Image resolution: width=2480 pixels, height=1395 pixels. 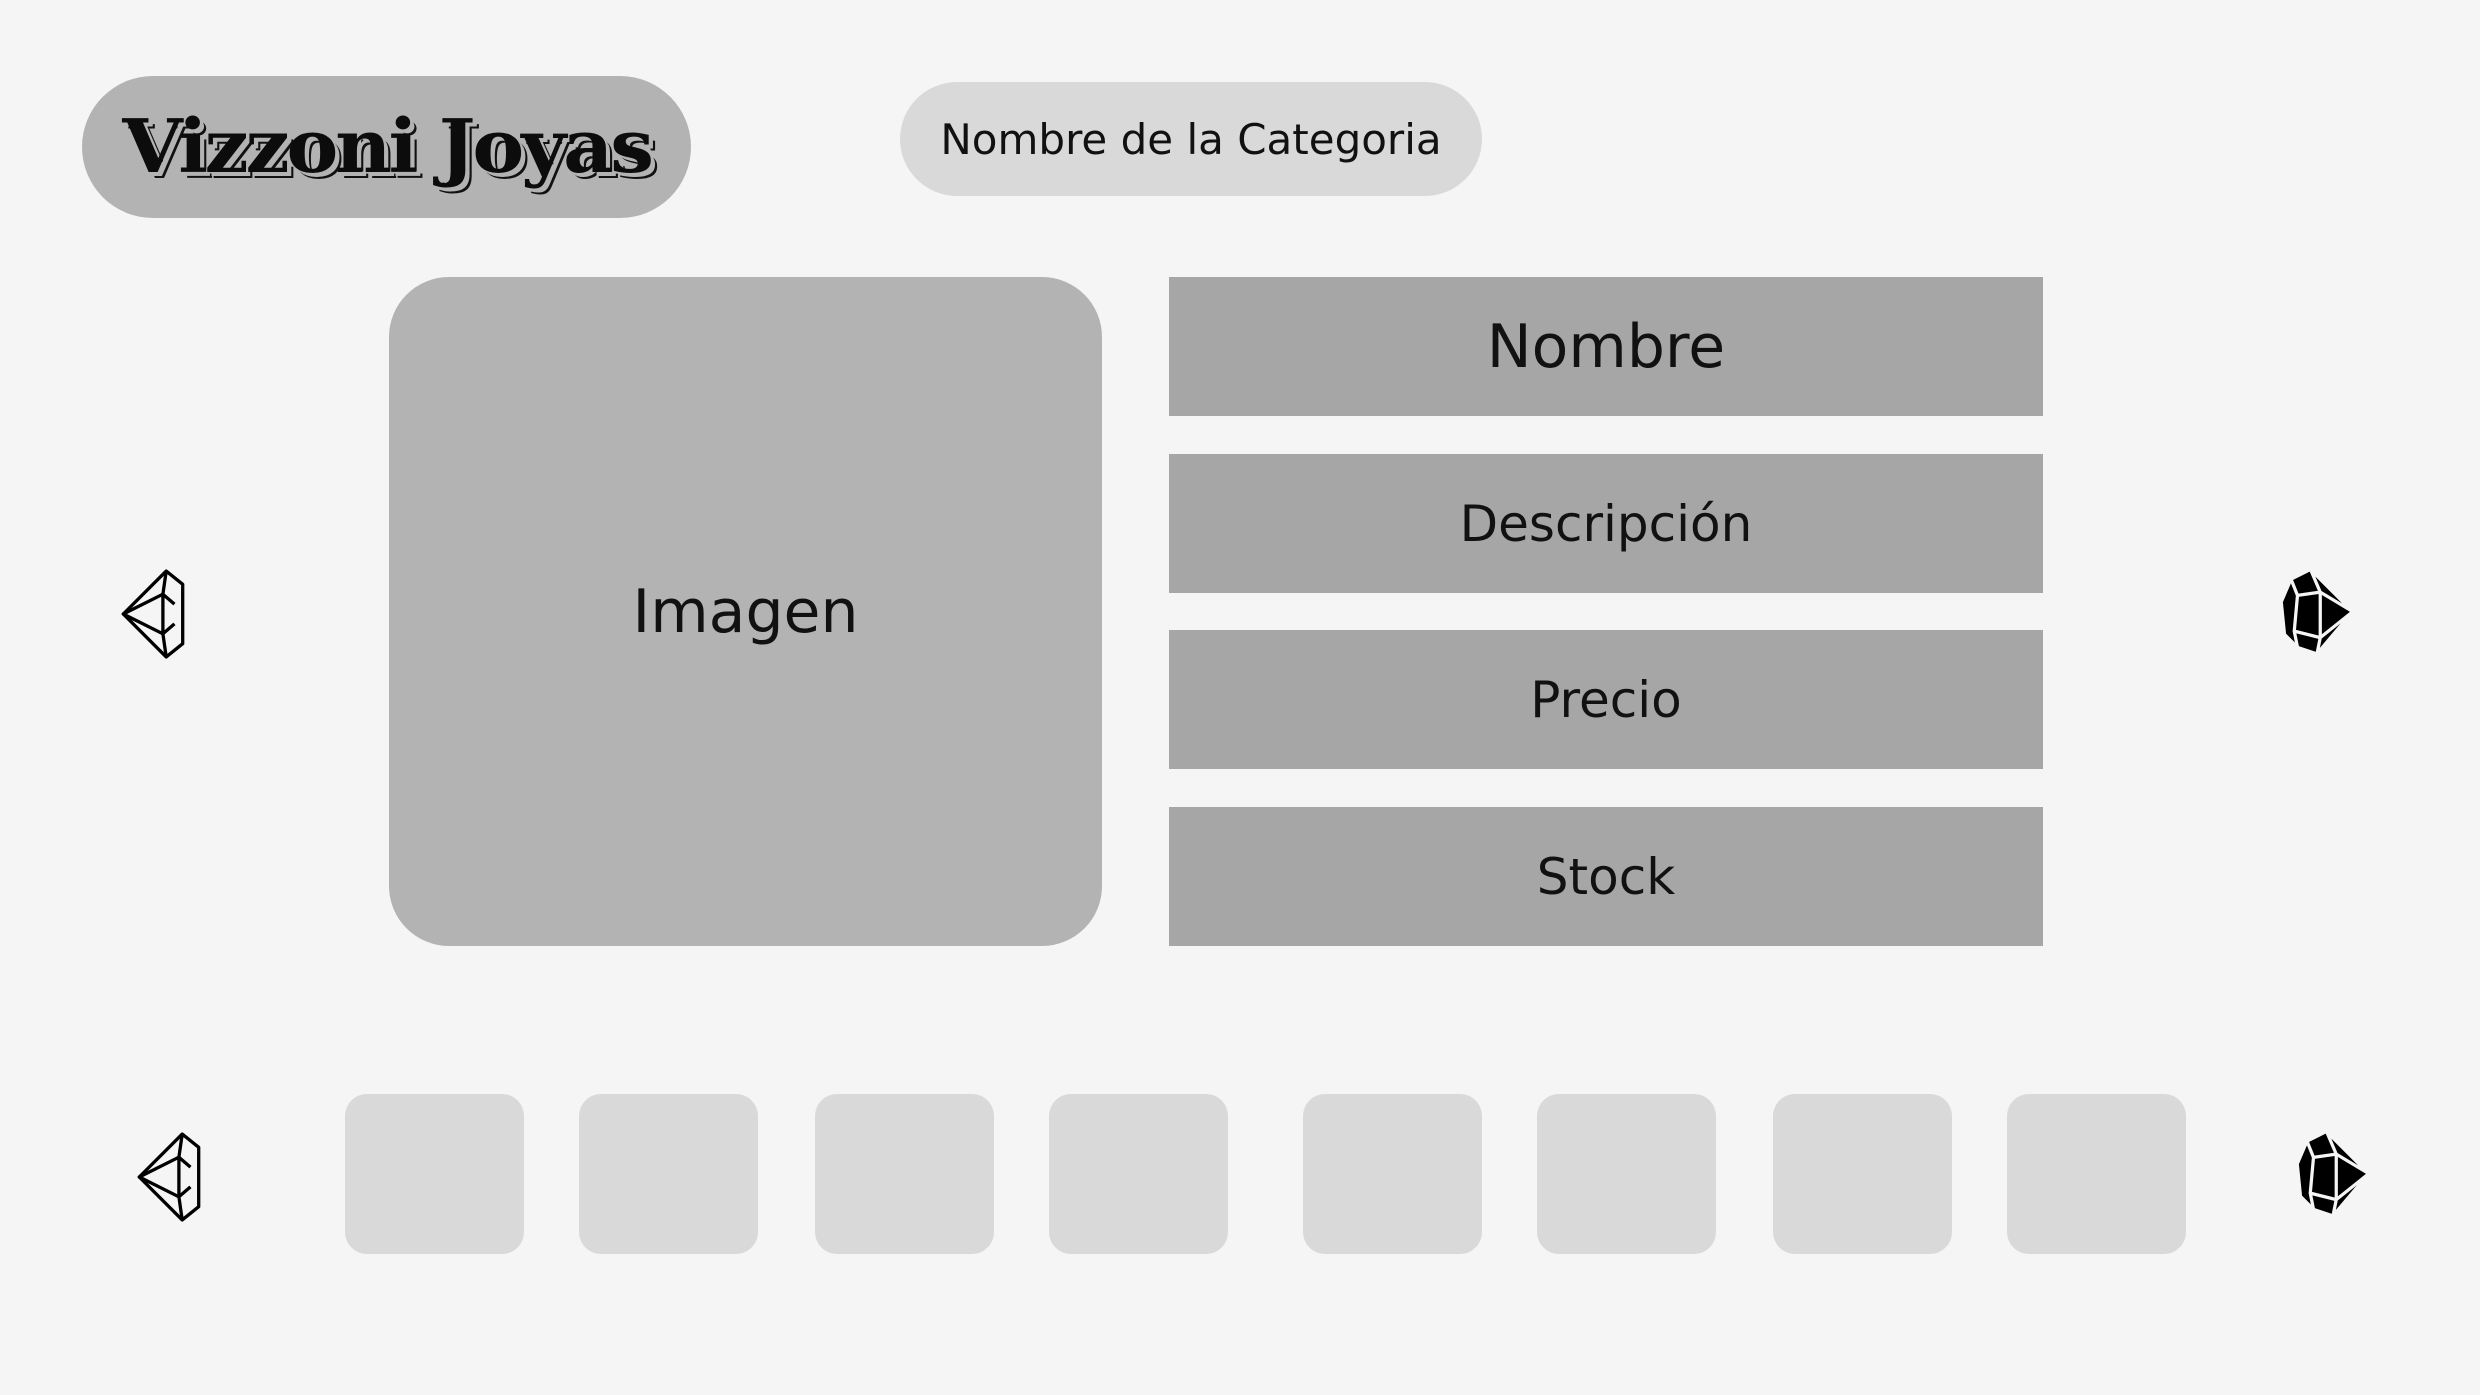 I want to click on category-button: Nombre de la Categoria, so click(x=1191, y=139).